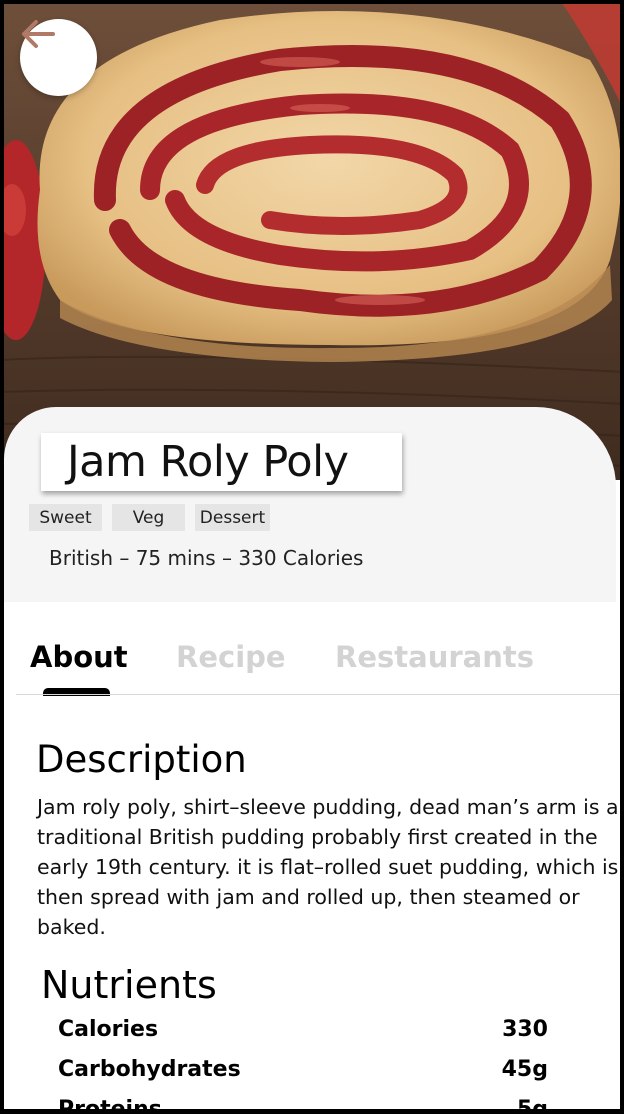  Describe the element at coordinates (38, 34) in the screenshot. I see `arrow-left-icon` at that location.